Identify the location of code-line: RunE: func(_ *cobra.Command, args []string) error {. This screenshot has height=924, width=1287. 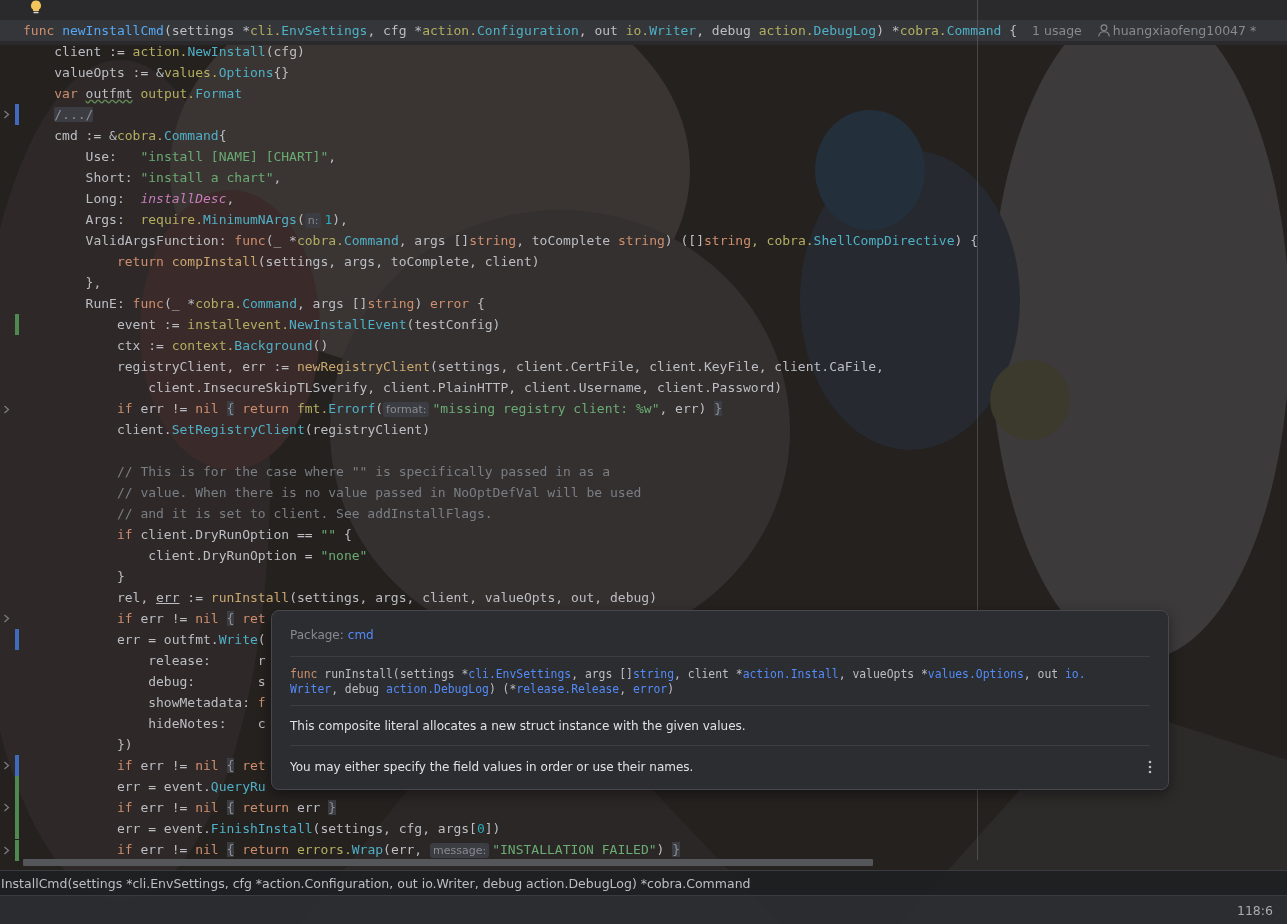
(285, 304).